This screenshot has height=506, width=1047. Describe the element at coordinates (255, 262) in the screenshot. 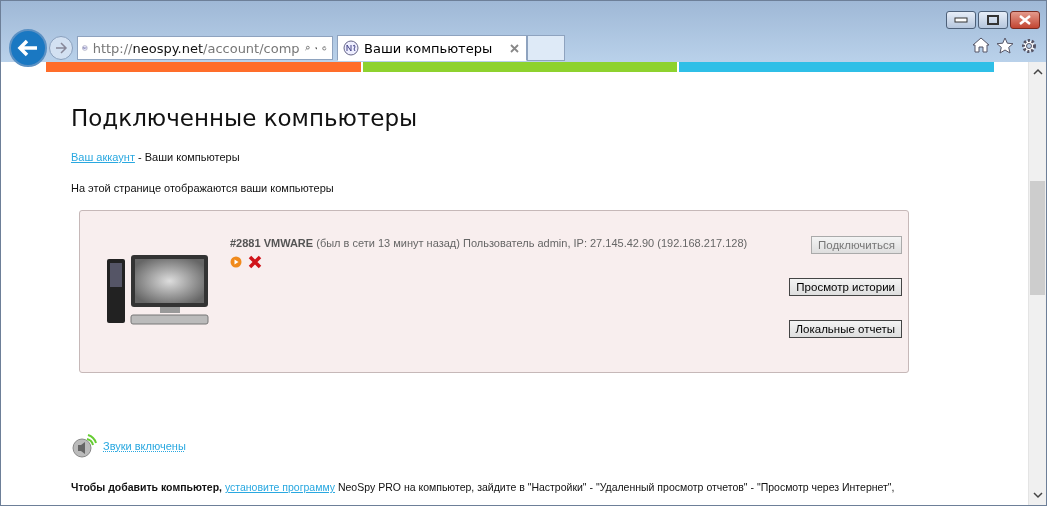

I see `delete-icon` at that location.